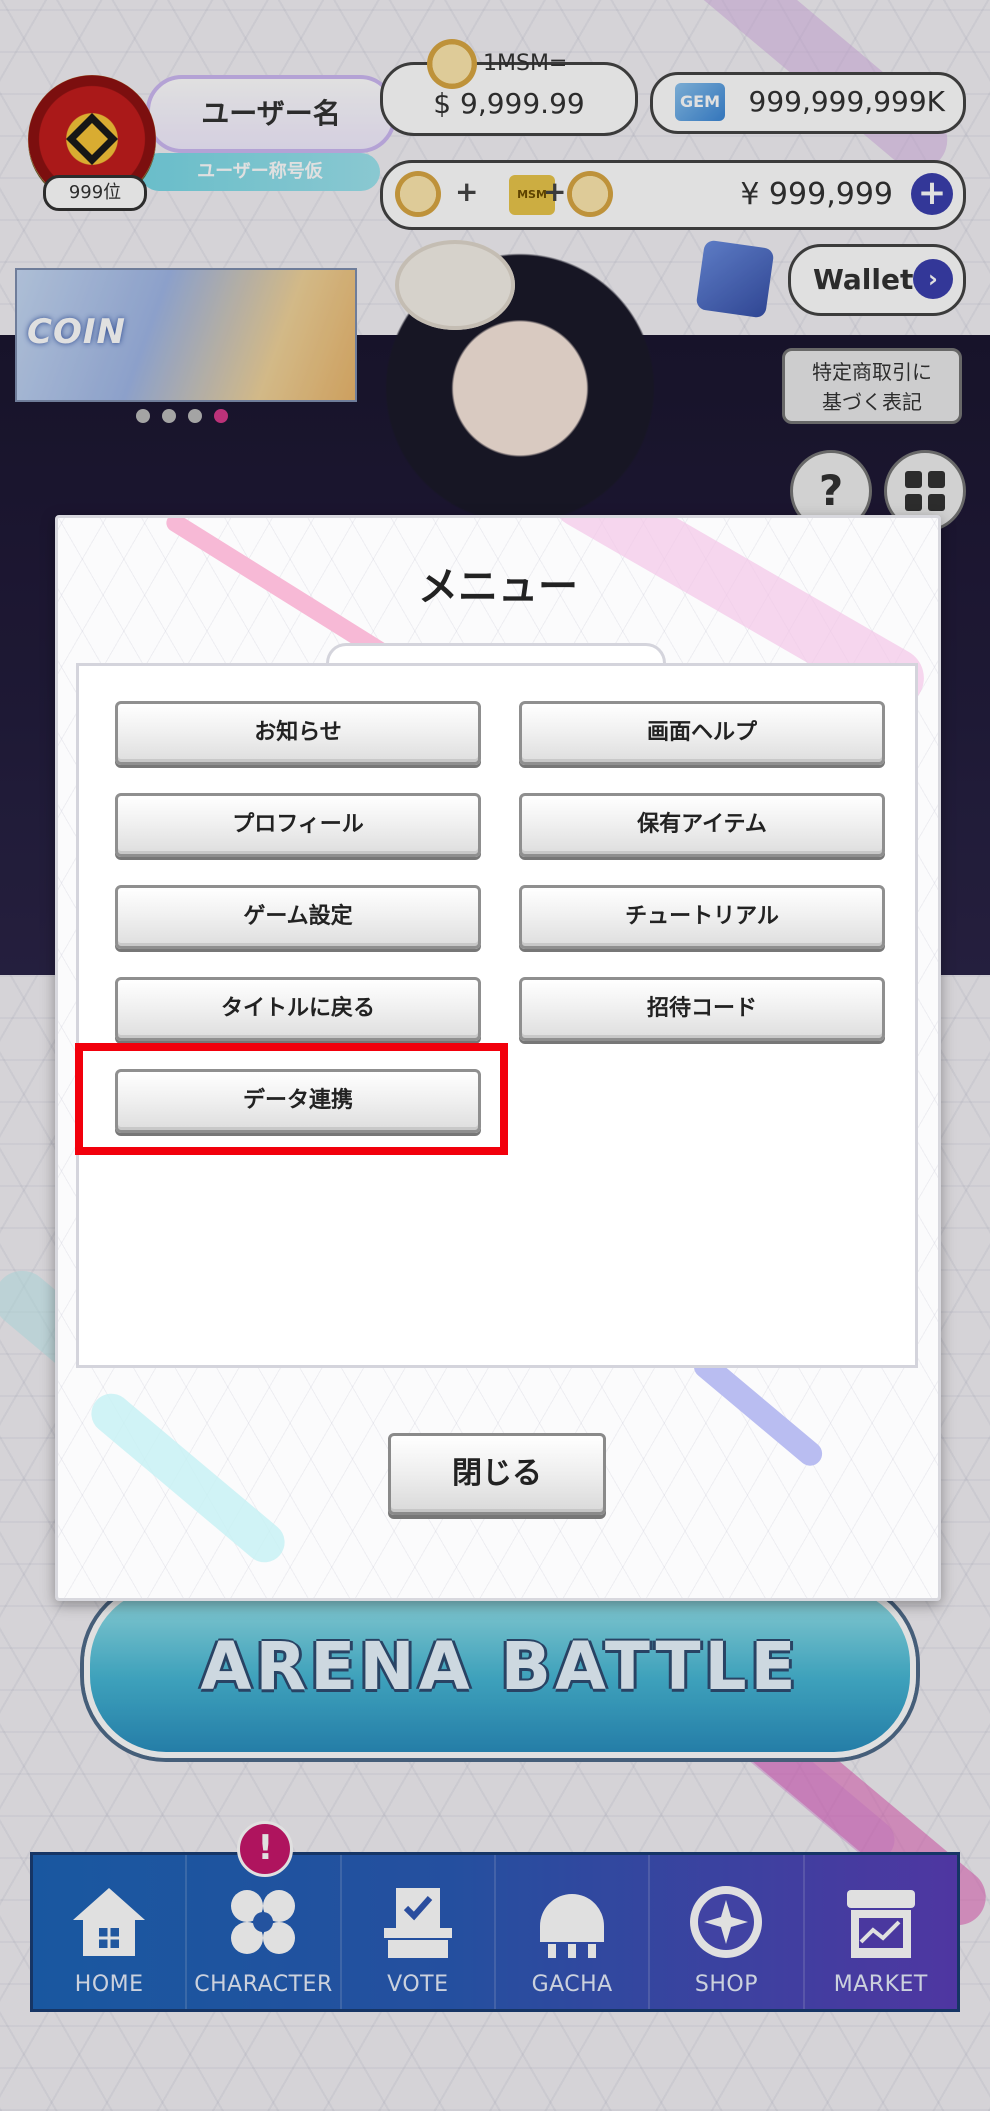  I want to click on screen-help-button: 画面ヘルプ, so click(702, 733).